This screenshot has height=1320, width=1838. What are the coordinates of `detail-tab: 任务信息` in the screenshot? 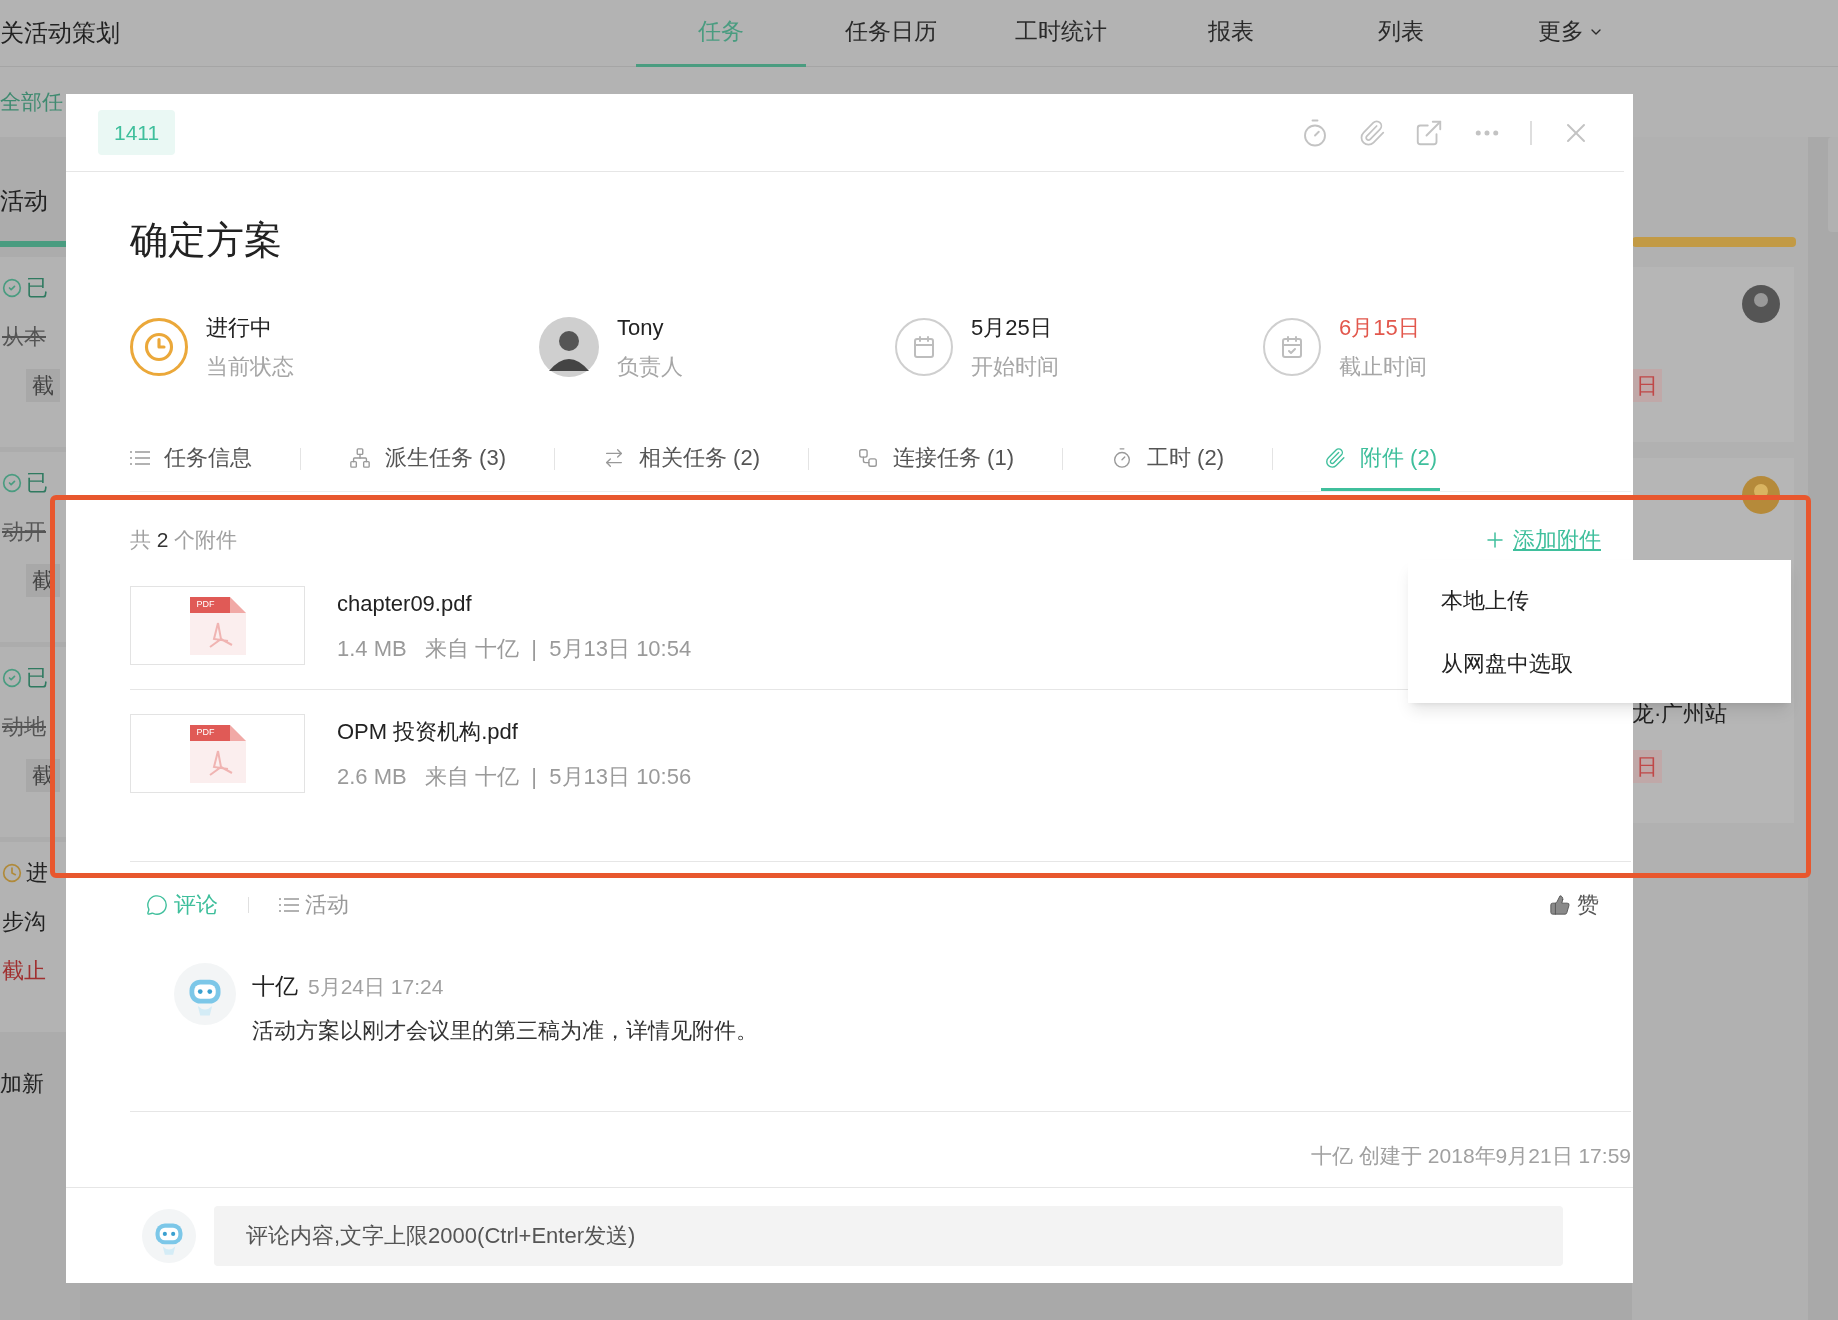 It's located at (191, 459).